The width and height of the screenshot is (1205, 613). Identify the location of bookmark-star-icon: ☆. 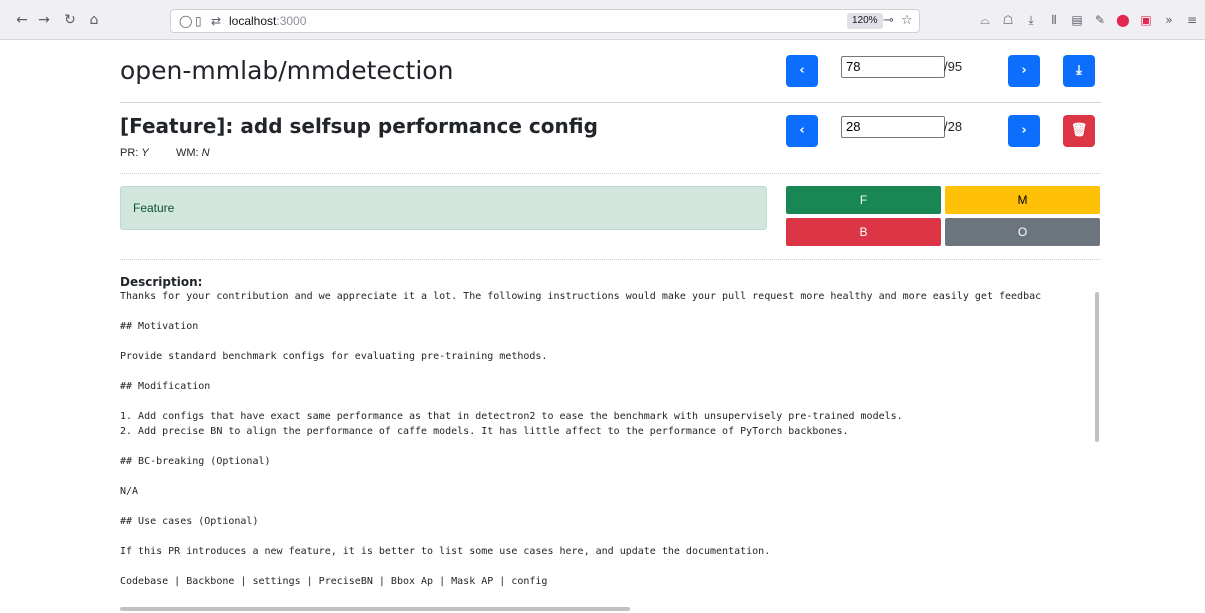
(907, 21).